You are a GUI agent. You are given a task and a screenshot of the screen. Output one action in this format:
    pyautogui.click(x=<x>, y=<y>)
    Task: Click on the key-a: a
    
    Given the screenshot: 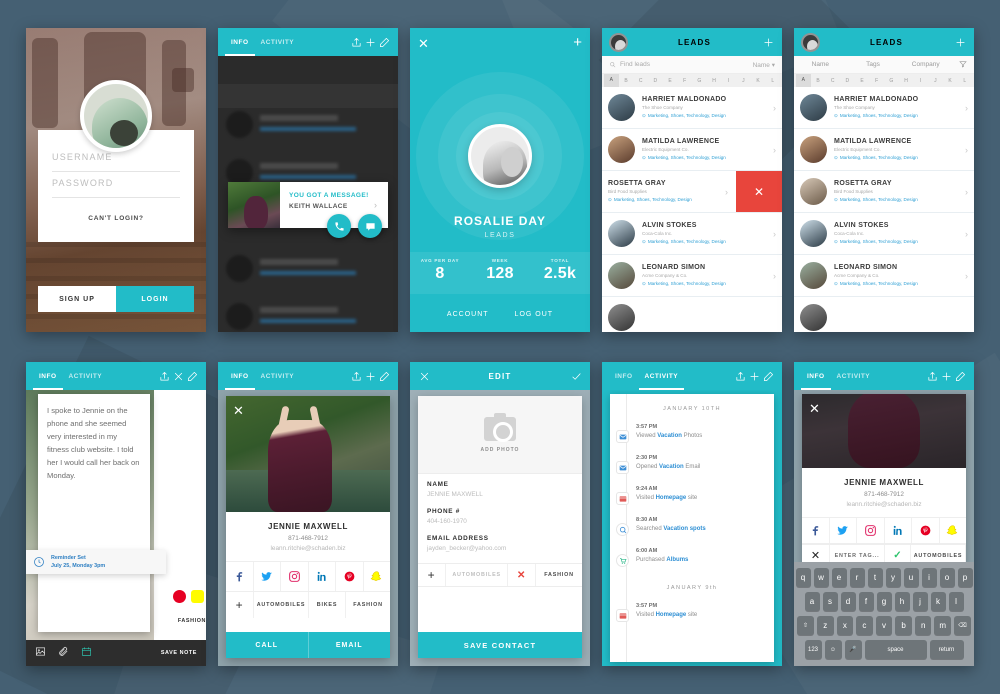 What is the action you would take?
    pyautogui.click(x=812, y=601)
    